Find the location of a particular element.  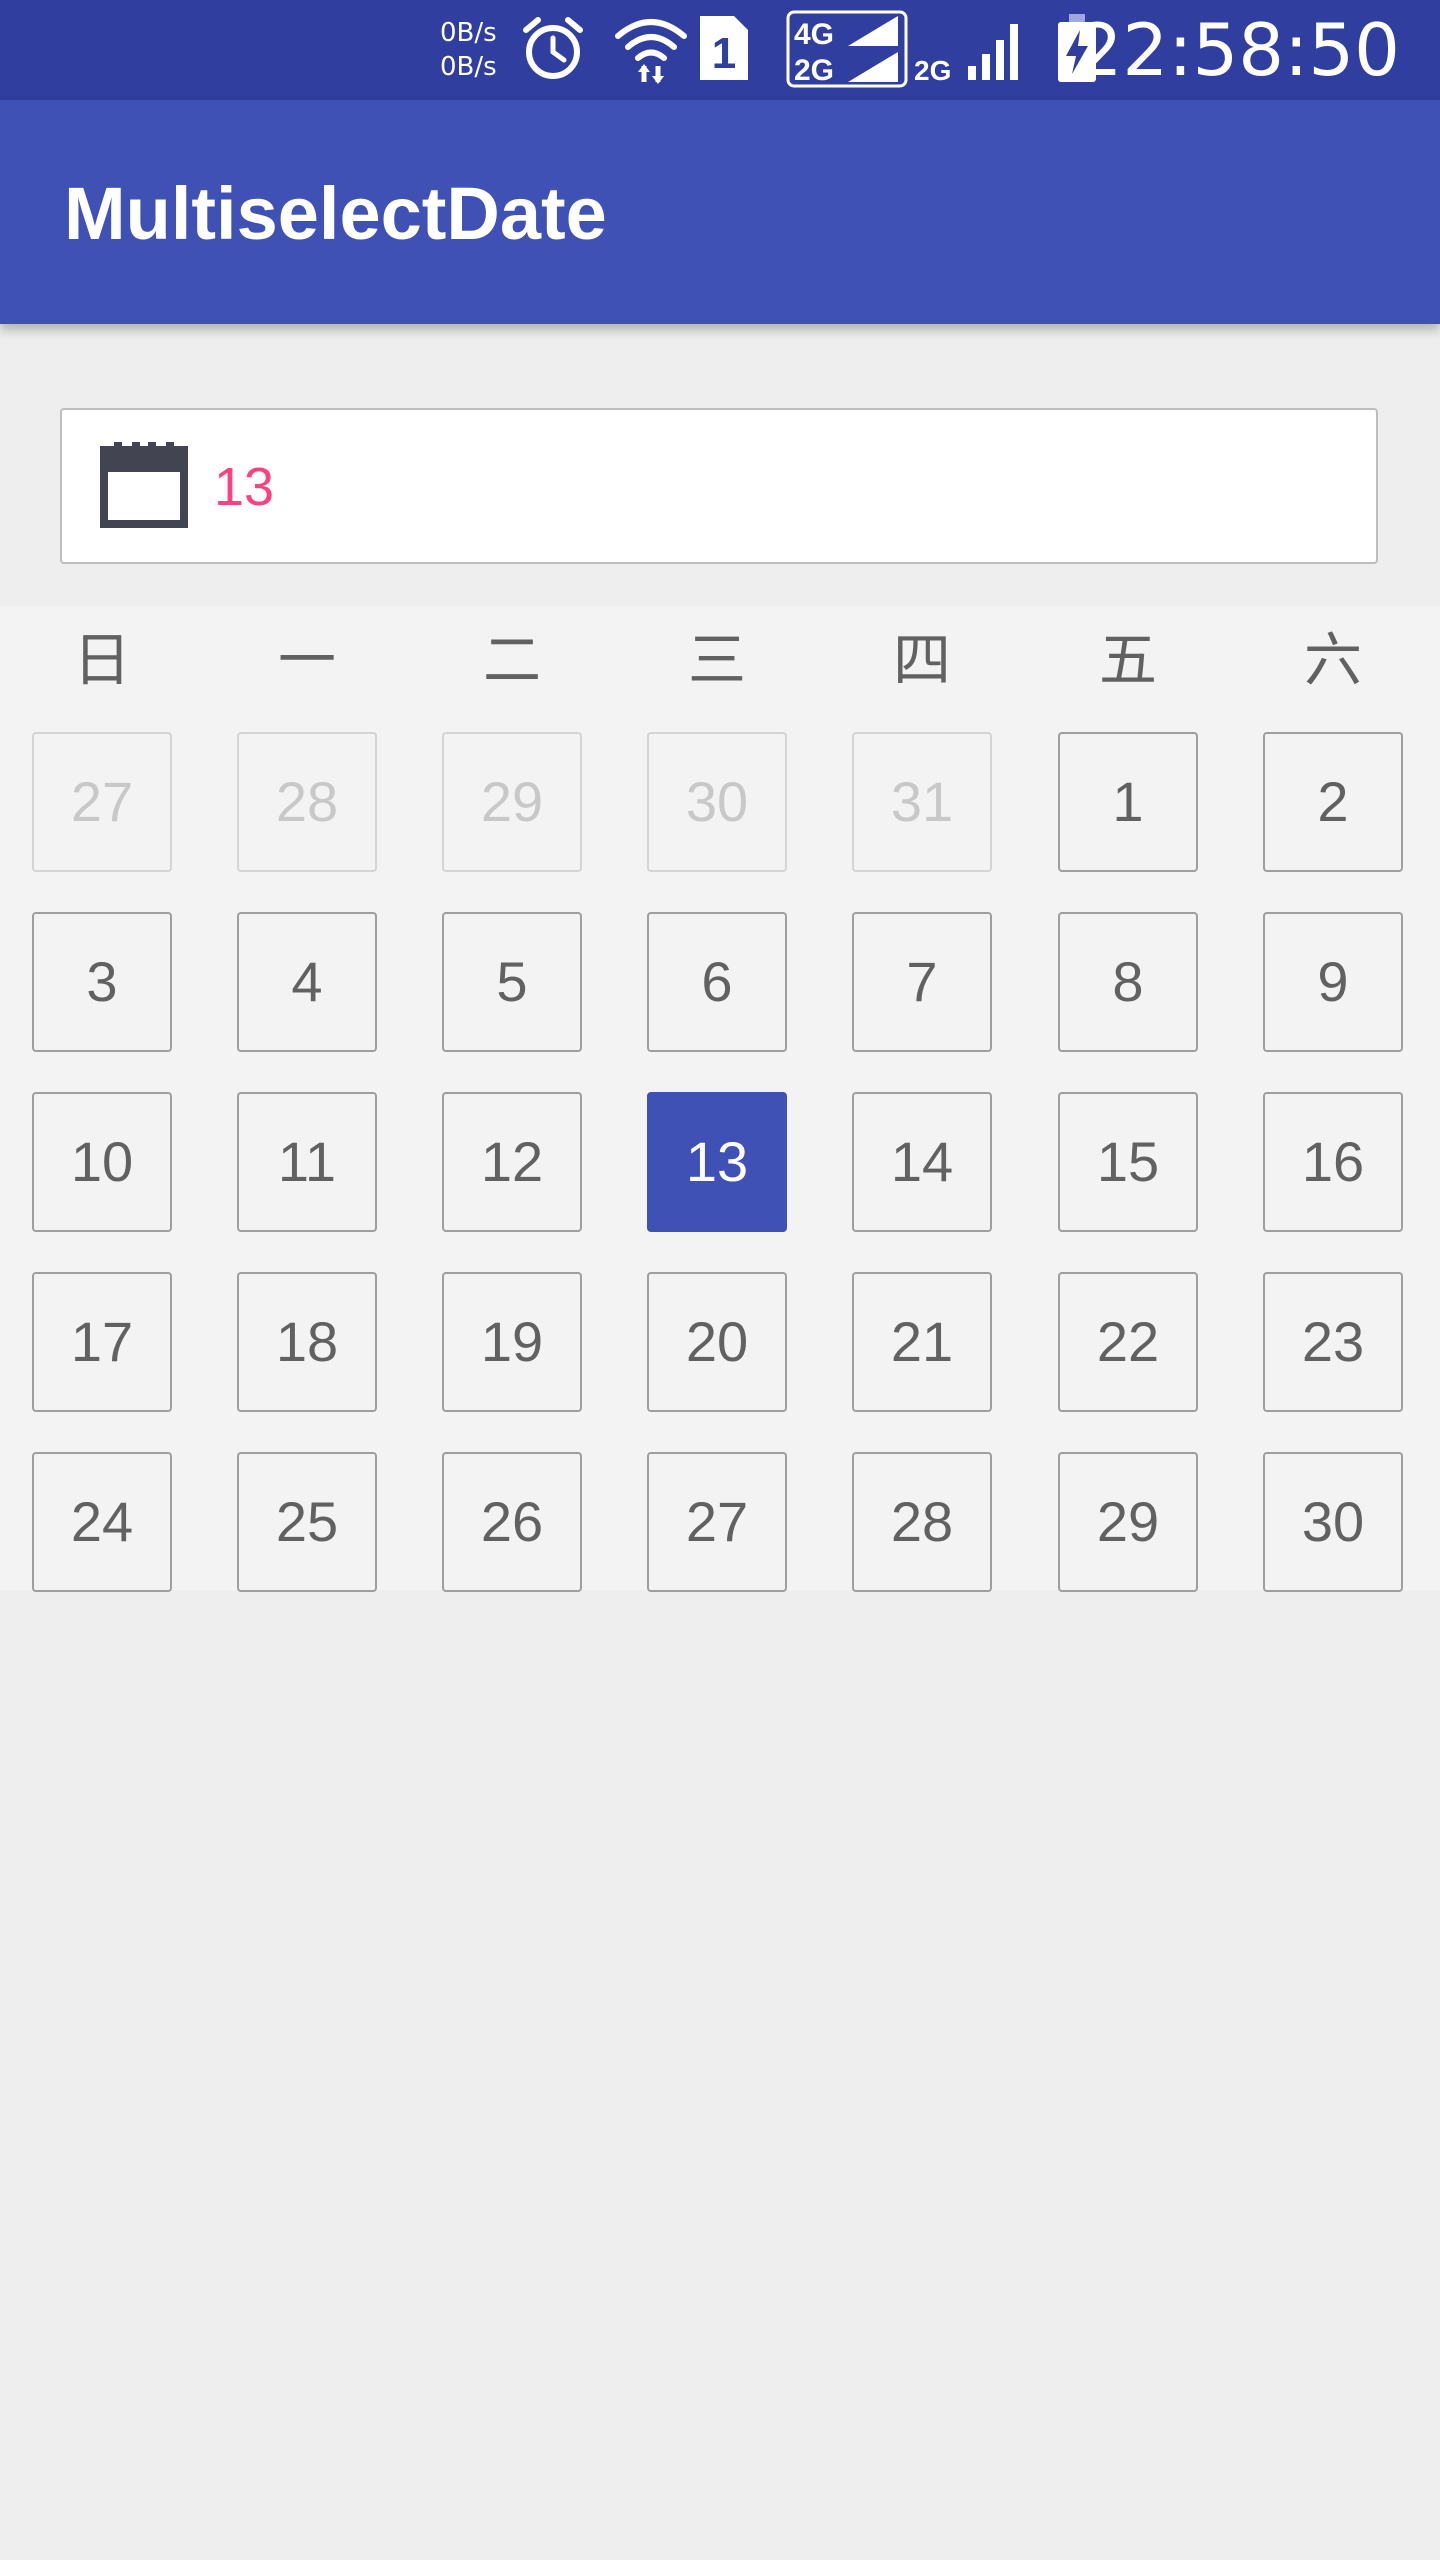

day-cell: 7 is located at coordinates (922, 982).